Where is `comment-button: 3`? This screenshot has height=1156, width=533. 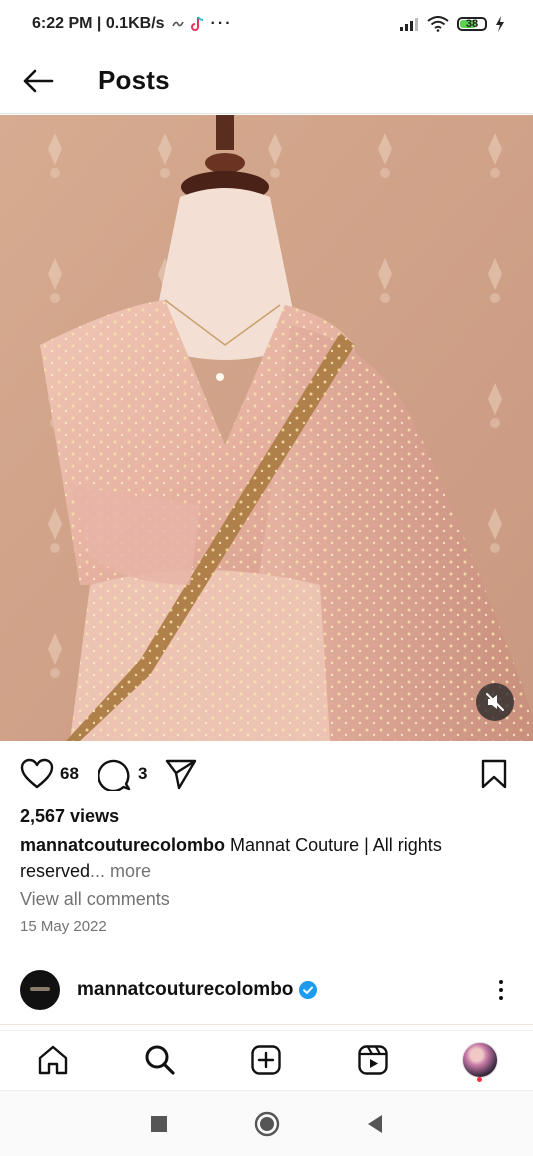 comment-button: 3 is located at coordinates (122, 774).